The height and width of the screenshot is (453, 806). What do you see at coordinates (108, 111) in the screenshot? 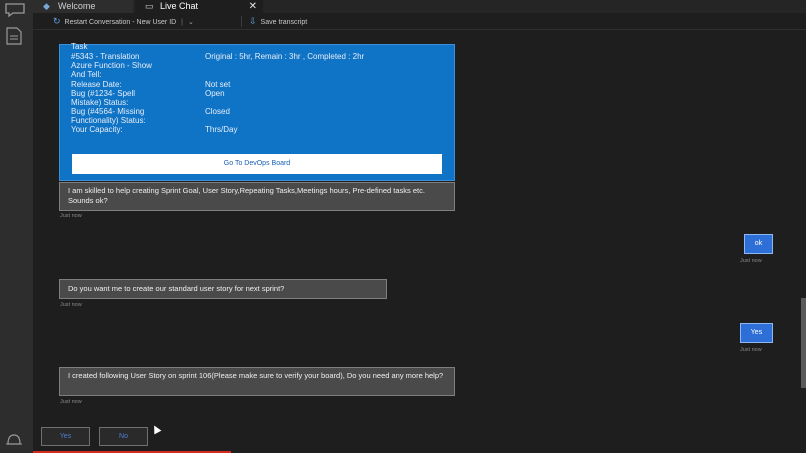
I see `card-key: Bug (#4564- Missing` at bounding box center [108, 111].